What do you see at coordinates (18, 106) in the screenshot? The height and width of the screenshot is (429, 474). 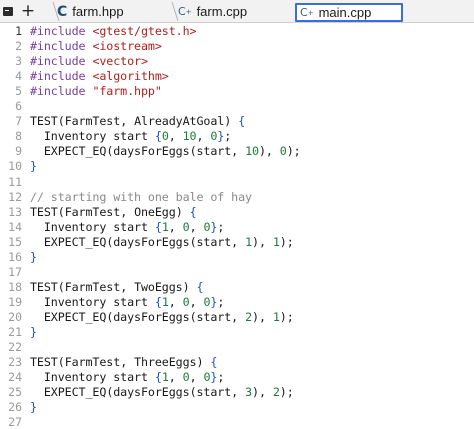 I see `line-number: 6` at bounding box center [18, 106].